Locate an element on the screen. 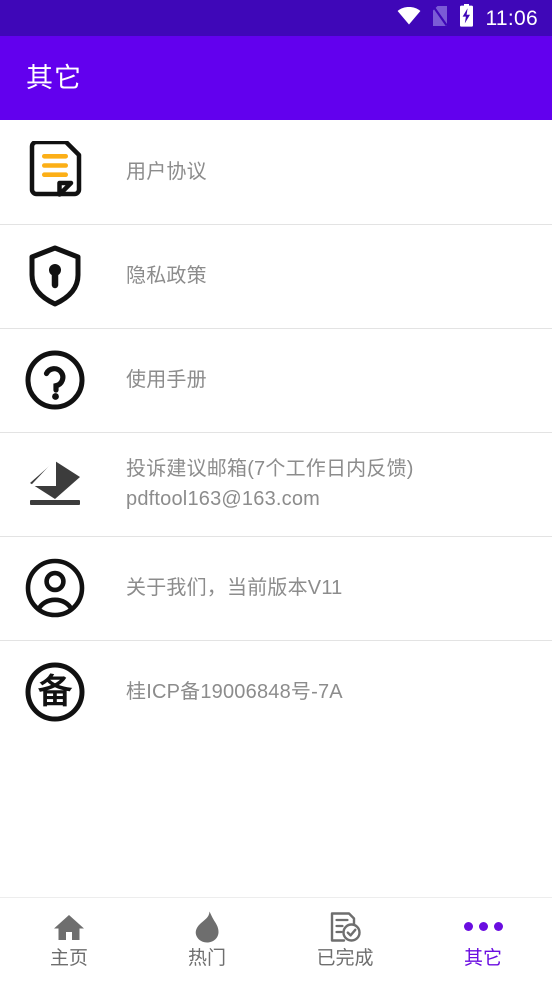 The width and height of the screenshot is (552, 981). nav-item-home: 主页 is located at coordinates (69, 939).